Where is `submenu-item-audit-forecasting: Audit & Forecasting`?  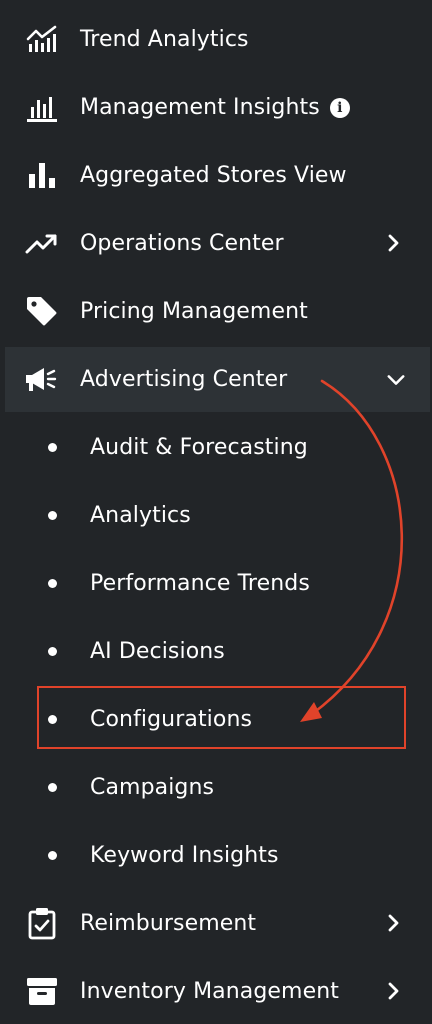 submenu-item-audit-forecasting: Audit & Forecasting is located at coordinates (216, 447).